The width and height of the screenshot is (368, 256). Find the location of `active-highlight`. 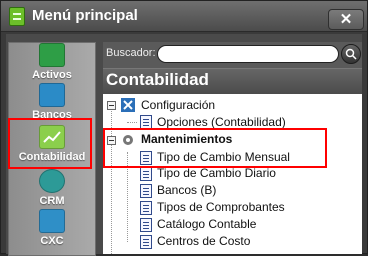

active-highlight is located at coordinates (50, 143).